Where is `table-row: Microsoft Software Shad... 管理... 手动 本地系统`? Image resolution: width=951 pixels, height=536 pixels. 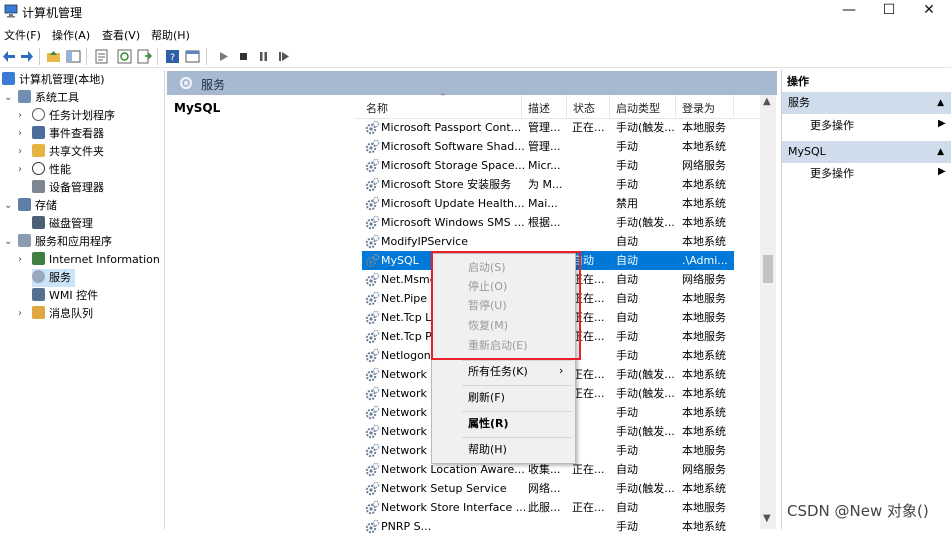 table-row: Microsoft Software Shad... 管理... 手动 本地系统 is located at coordinates (548, 146).